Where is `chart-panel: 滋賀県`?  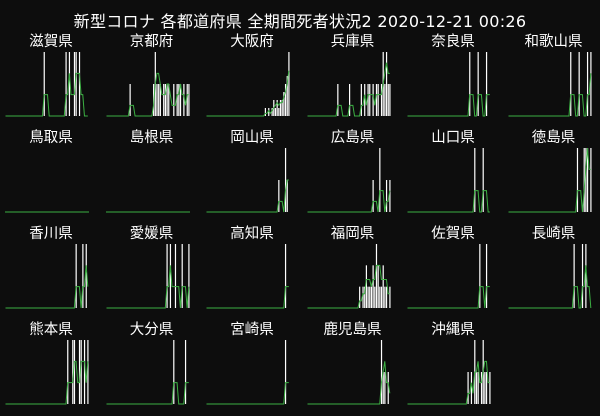 chart-panel: 滋賀県 is located at coordinates (51, 79).